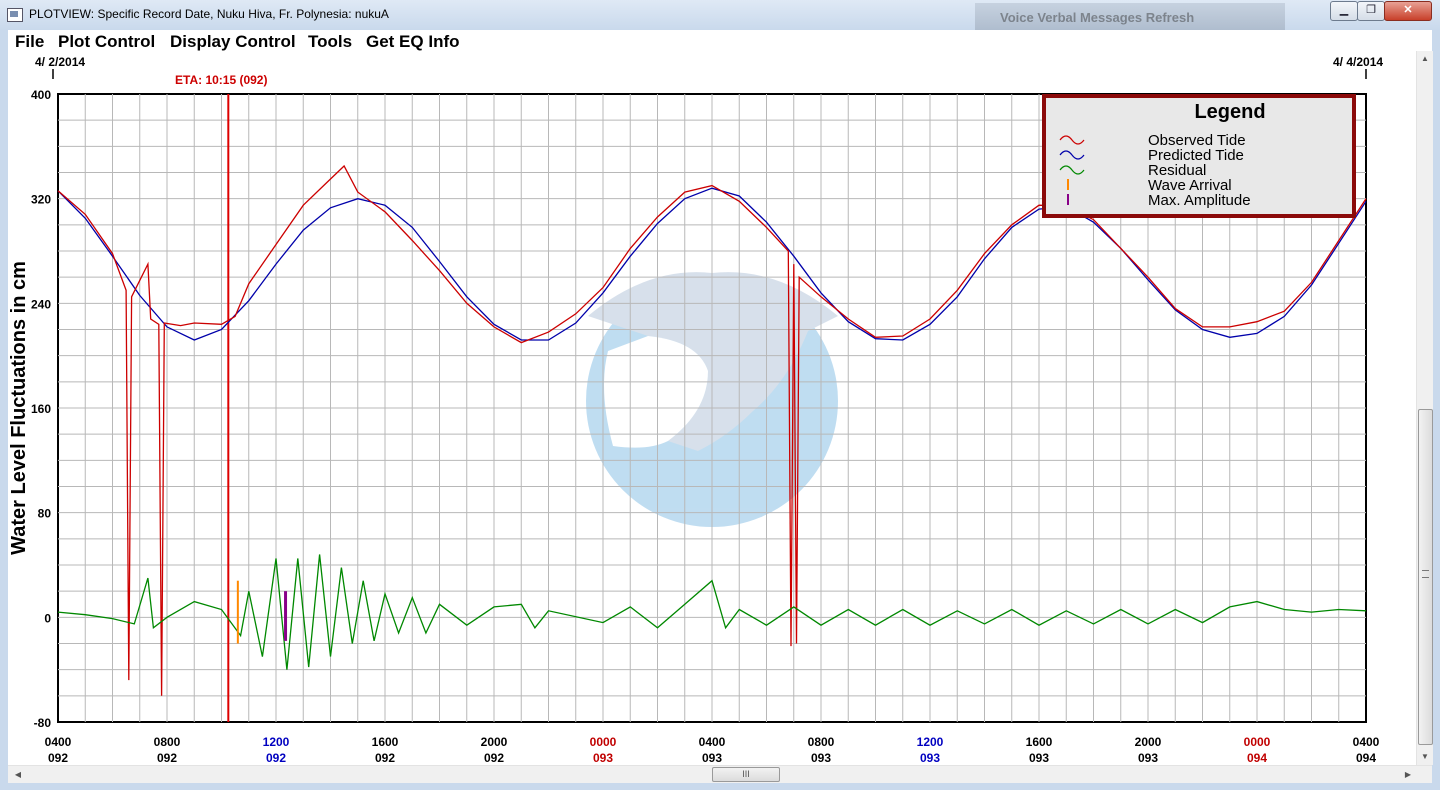 The width and height of the screenshot is (1440, 790). I want to click on app-icon, so click(15, 15).